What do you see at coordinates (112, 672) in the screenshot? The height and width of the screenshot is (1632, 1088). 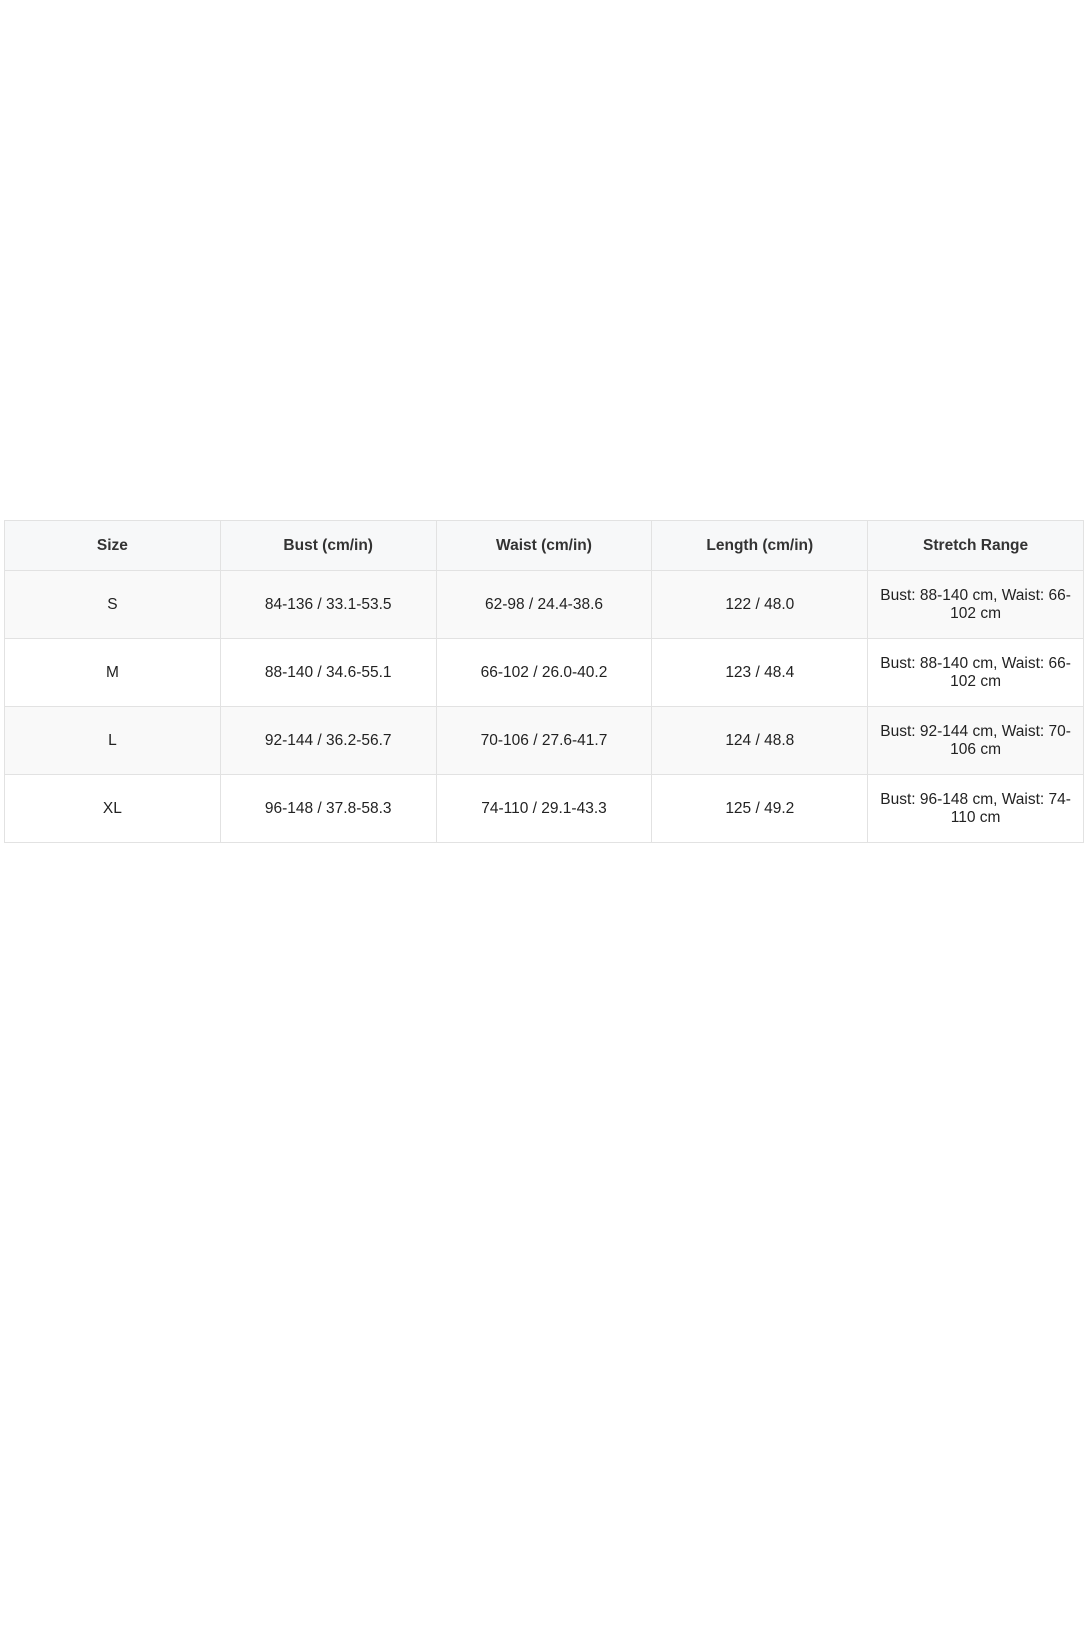 I see `cell-size: M` at bounding box center [112, 672].